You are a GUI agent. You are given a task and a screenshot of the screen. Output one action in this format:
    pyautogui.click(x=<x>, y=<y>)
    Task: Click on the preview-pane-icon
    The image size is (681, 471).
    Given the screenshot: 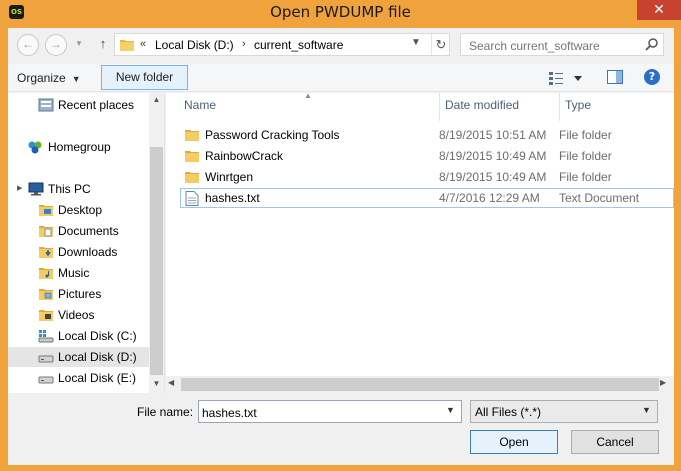 What is the action you would take?
    pyautogui.click(x=615, y=77)
    